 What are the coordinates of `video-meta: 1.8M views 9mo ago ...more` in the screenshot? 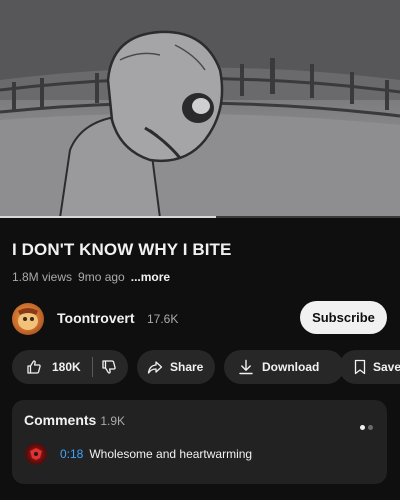 It's located at (91, 277).